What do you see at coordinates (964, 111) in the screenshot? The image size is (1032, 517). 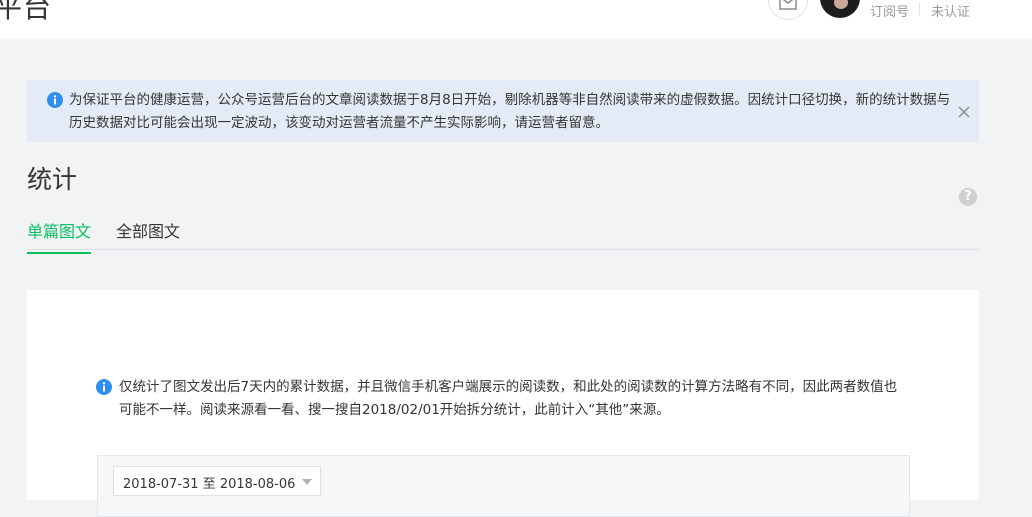 I see `close-icon` at bounding box center [964, 111].